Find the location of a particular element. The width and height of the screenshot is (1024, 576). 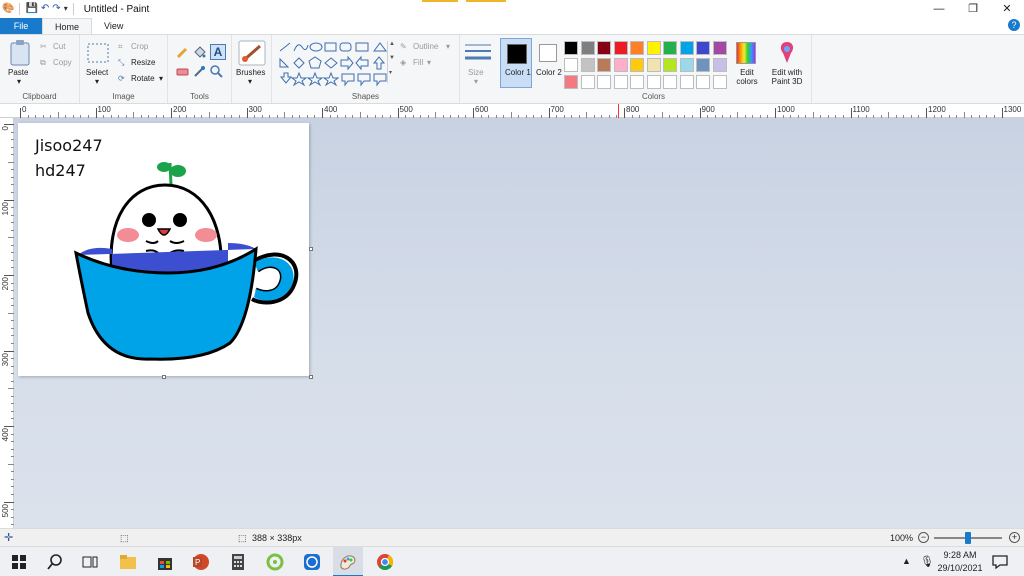

rotate-chevron-icon: ▾ is located at coordinates (161, 78).